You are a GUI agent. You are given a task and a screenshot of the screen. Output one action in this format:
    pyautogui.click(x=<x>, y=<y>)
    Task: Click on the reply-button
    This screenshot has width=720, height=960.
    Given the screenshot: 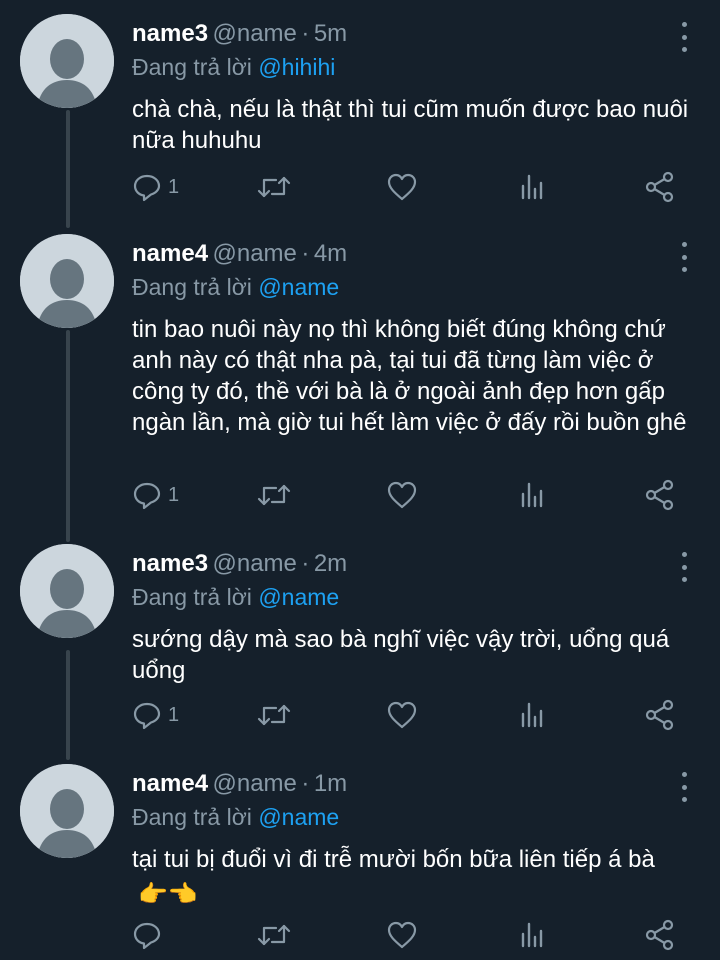 What is the action you would take?
    pyautogui.click(x=147, y=935)
    